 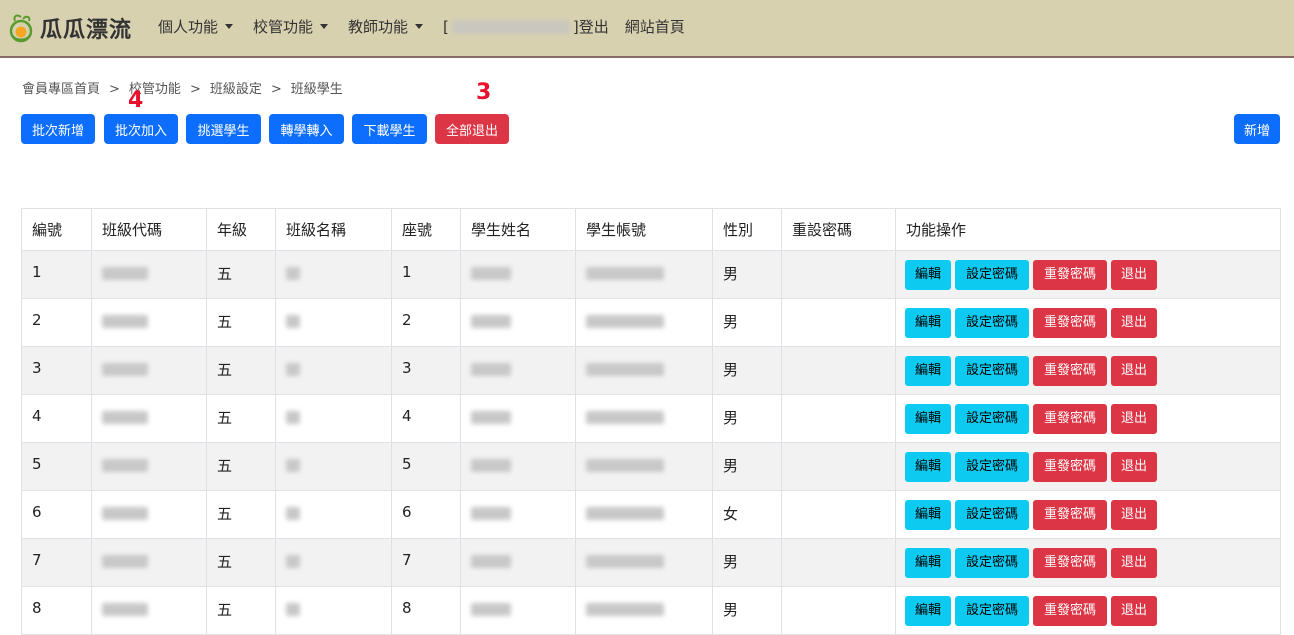 What do you see at coordinates (747, 514) in the screenshot?
I see `cell-gender: 女` at bounding box center [747, 514].